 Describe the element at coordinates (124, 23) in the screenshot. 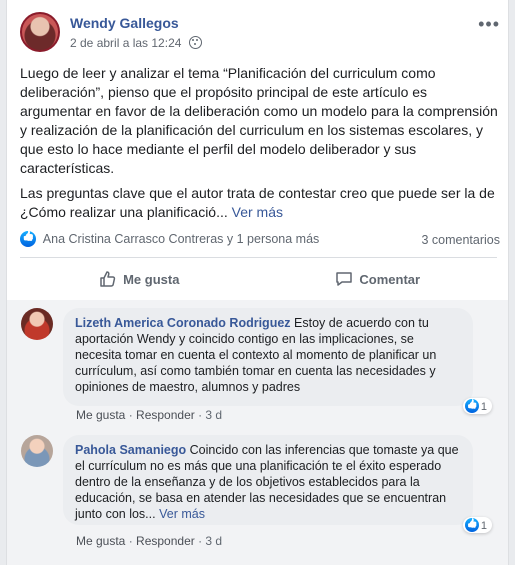

I see `author-name: Wendy Gallegos` at that location.